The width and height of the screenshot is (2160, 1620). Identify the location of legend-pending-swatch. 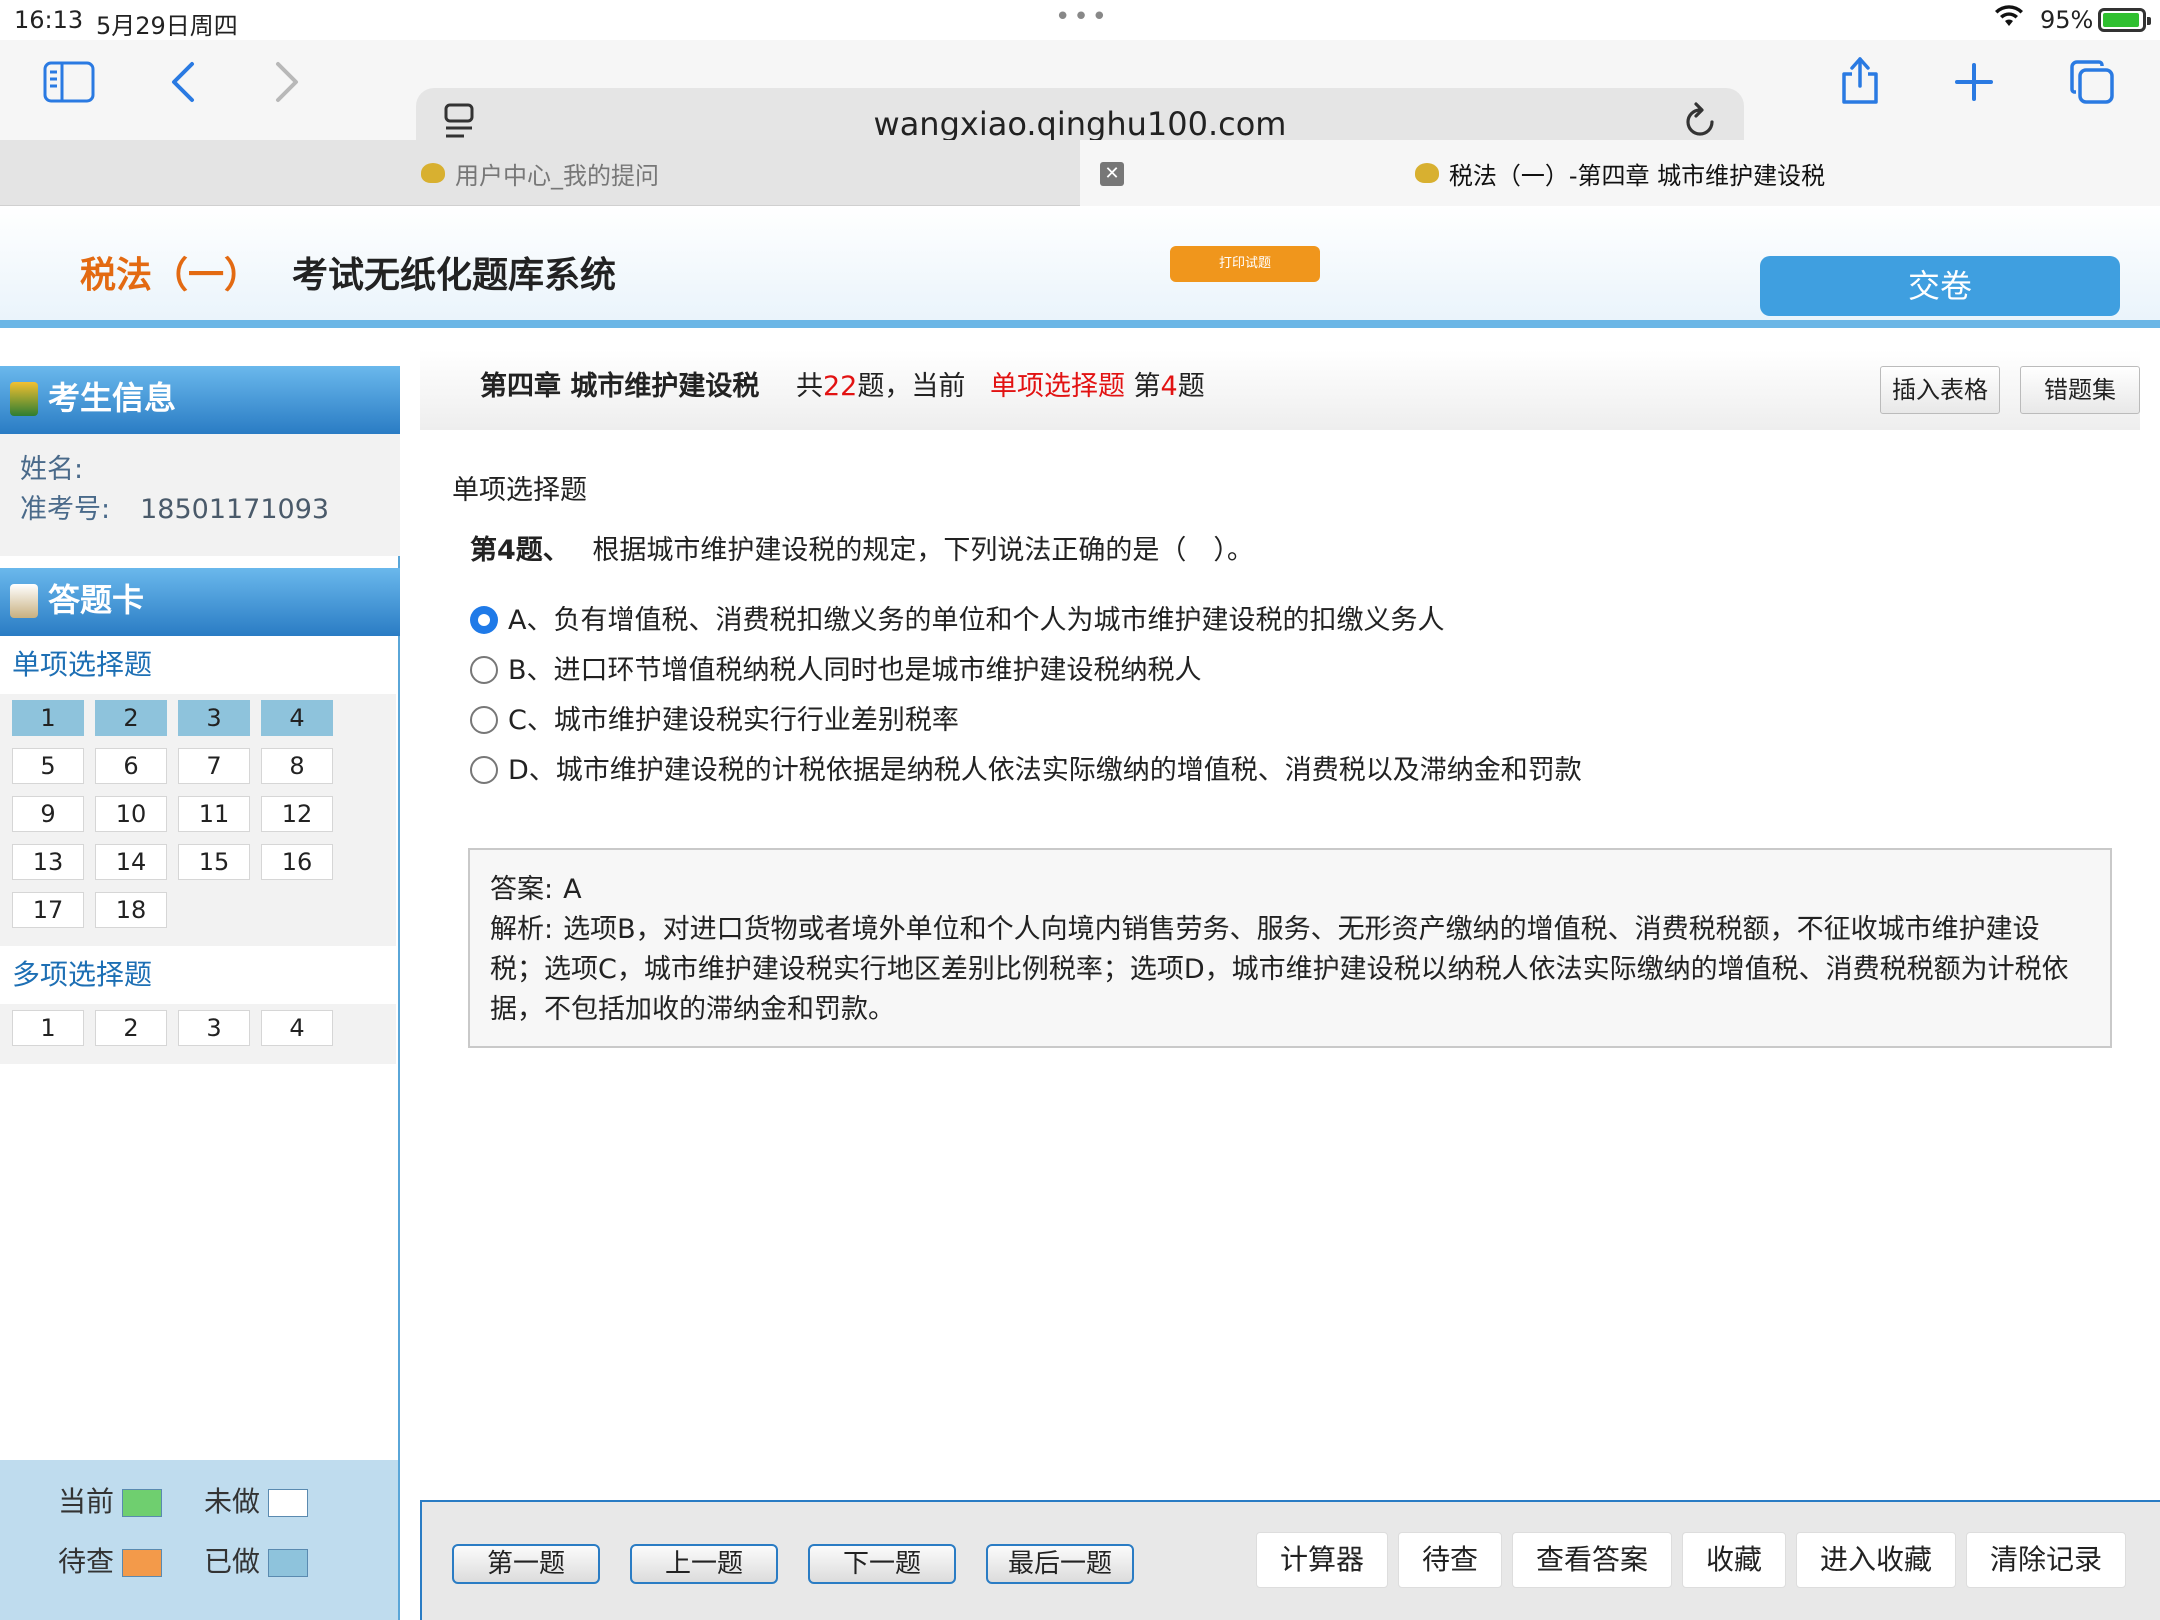
(142, 1563).